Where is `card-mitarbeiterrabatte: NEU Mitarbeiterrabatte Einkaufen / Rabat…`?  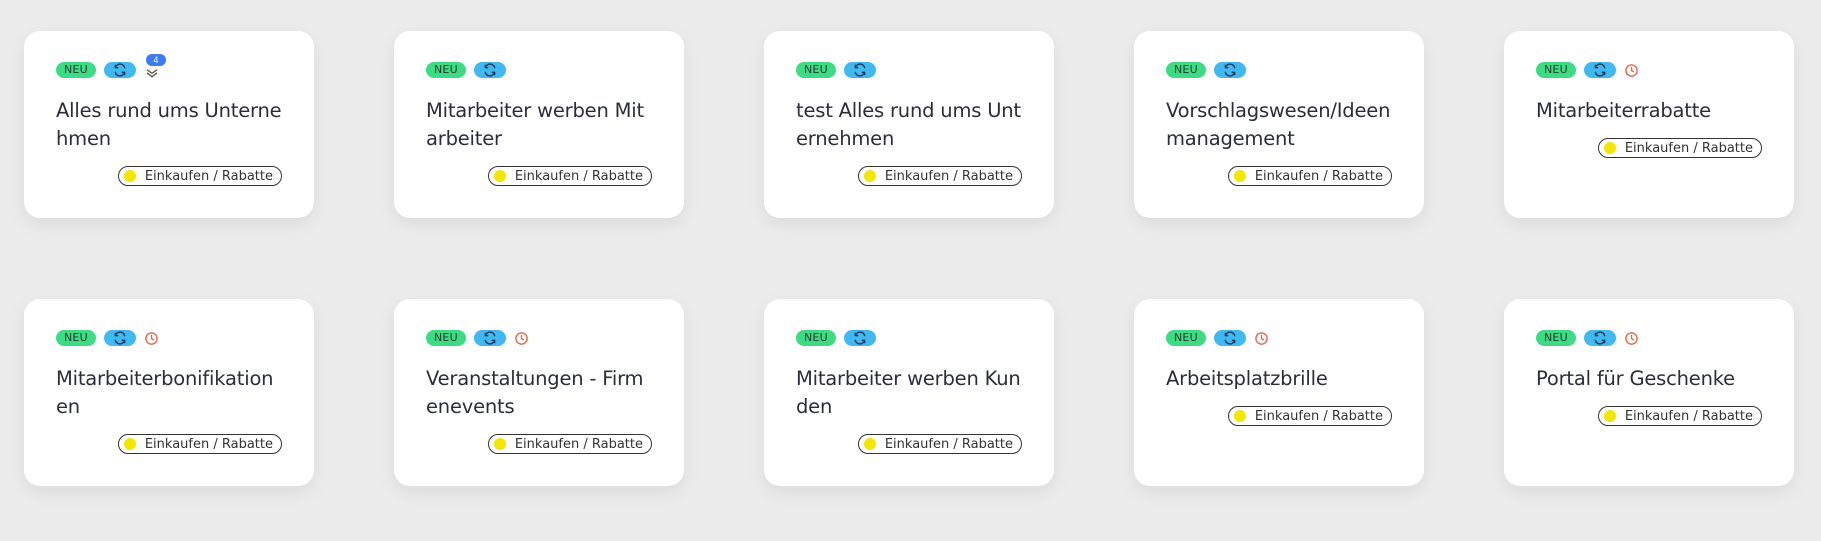 card-mitarbeiterrabatte: NEU Mitarbeiterrabatte Einkaufen / Rabat… is located at coordinates (1649, 124).